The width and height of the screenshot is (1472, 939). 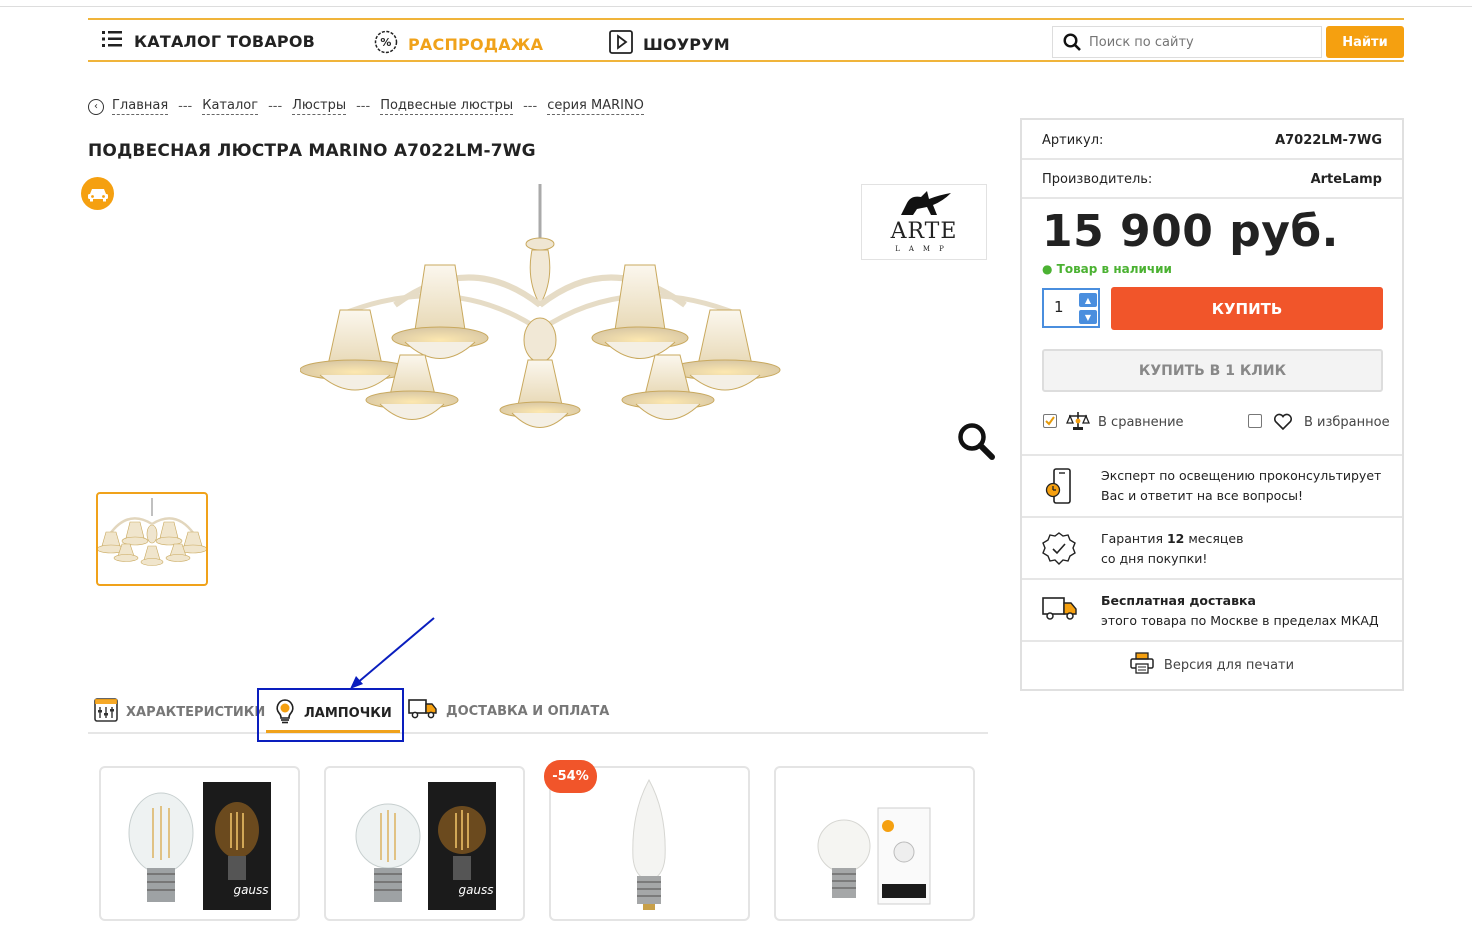 I want to click on quantity-up-icon: ▲, so click(x=1088, y=300).